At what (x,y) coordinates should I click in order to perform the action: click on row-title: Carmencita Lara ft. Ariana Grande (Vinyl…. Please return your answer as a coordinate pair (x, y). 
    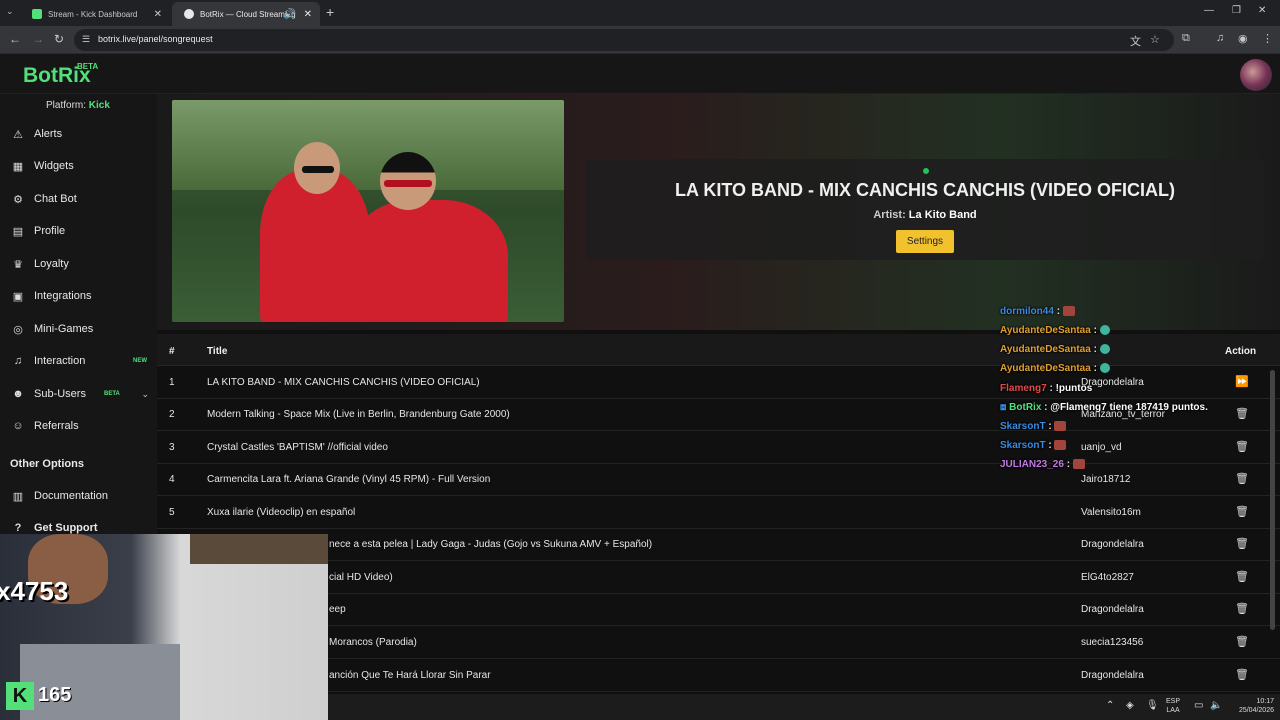
    Looking at the image, I should click on (349, 479).